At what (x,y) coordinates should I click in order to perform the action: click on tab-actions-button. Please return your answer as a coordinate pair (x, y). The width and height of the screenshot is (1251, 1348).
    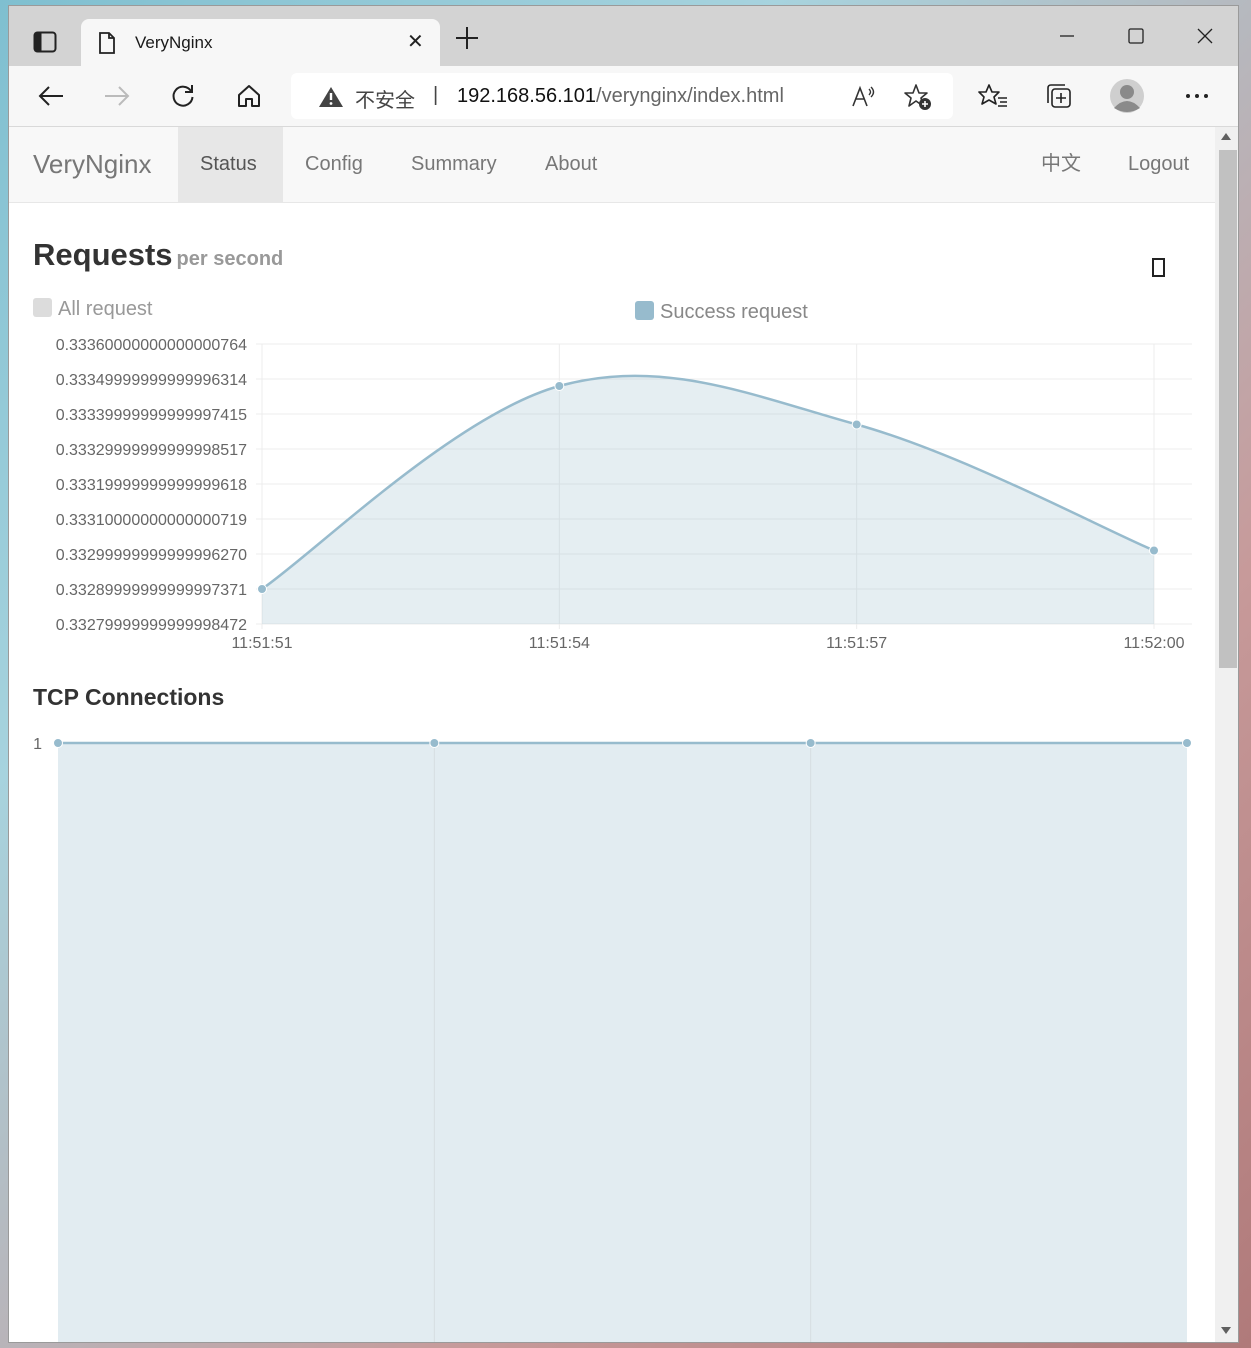
    Looking at the image, I should click on (45, 42).